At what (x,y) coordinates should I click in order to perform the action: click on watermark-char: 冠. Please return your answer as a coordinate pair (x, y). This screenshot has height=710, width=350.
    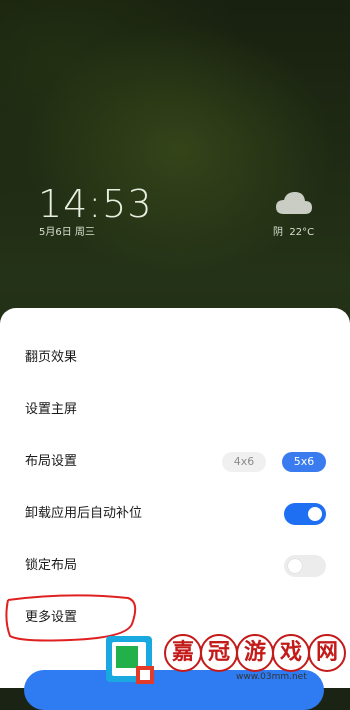
    Looking at the image, I should click on (219, 653).